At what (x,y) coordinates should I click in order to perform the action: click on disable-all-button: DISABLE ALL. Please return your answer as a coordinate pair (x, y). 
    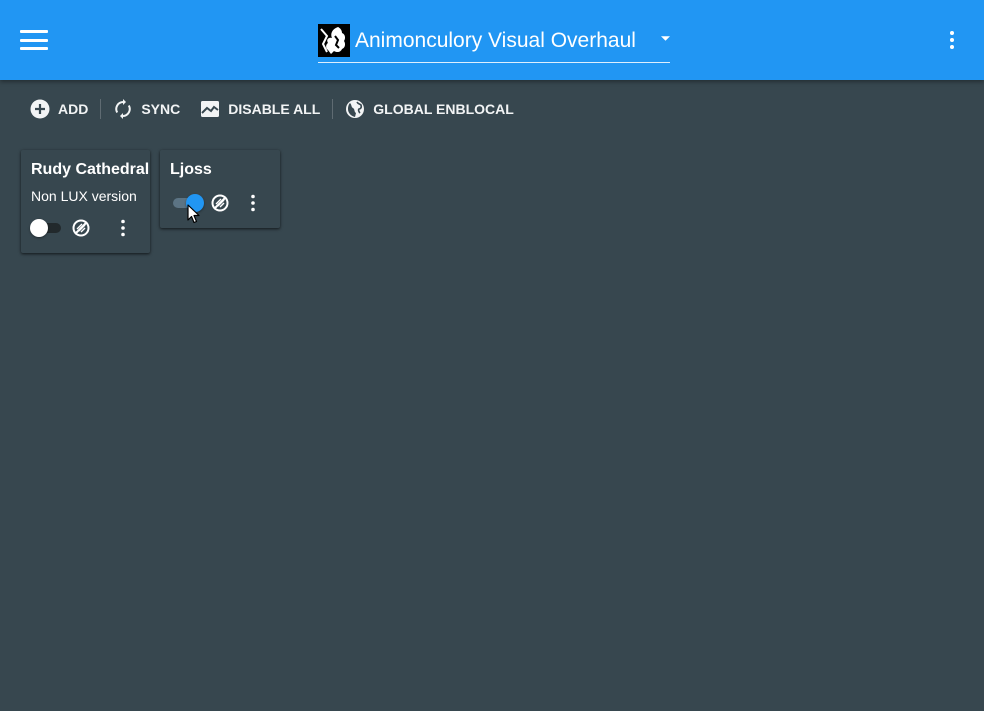
    Looking at the image, I should click on (260, 109).